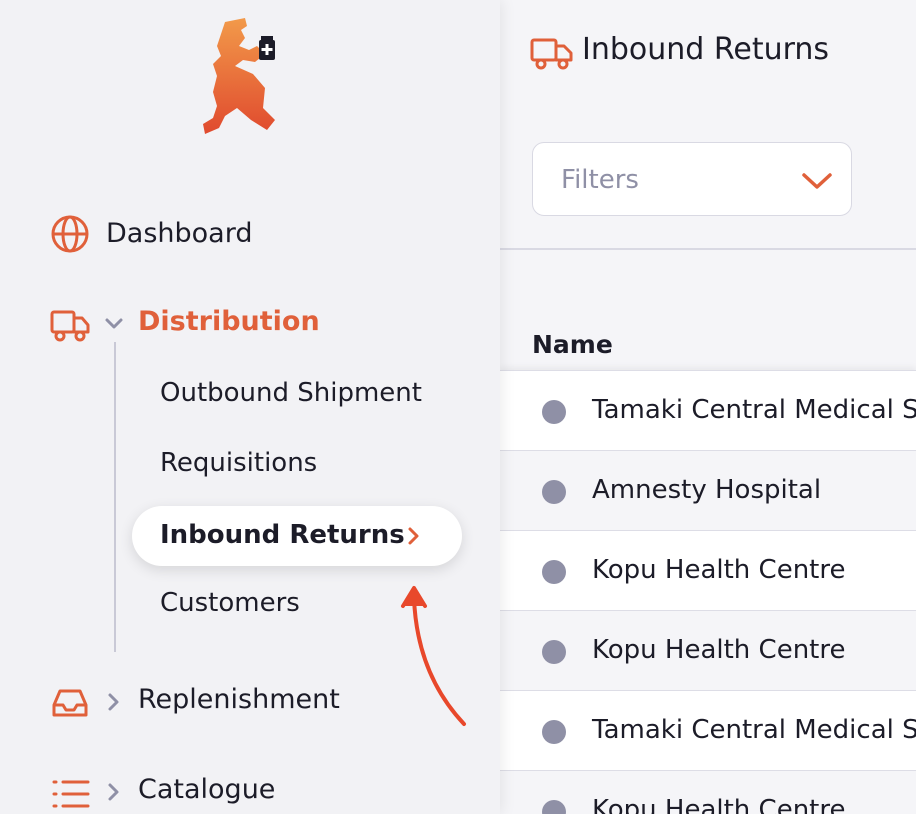 Image resolution: width=916 pixels, height=814 pixels. Describe the element at coordinates (706, 49) in the screenshot. I see `page-title: Inbound Returns` at that location.